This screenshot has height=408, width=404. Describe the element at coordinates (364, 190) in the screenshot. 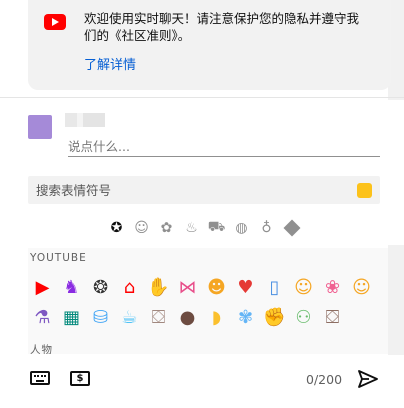

I see `skin-tone-selector` at that location.